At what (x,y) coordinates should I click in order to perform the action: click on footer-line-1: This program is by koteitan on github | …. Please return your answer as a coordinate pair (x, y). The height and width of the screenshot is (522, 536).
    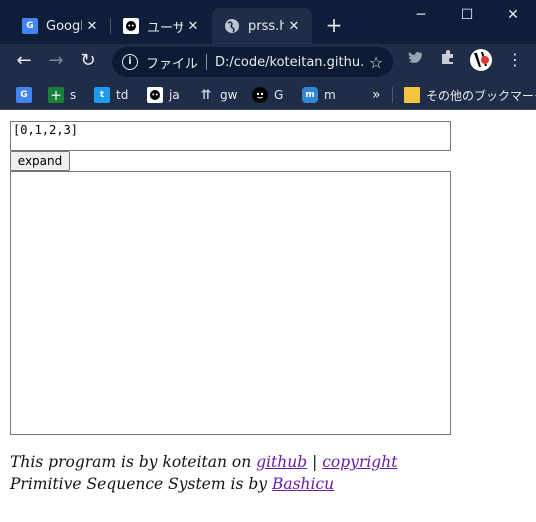
    Looking at the image, I should click on (203, 462).